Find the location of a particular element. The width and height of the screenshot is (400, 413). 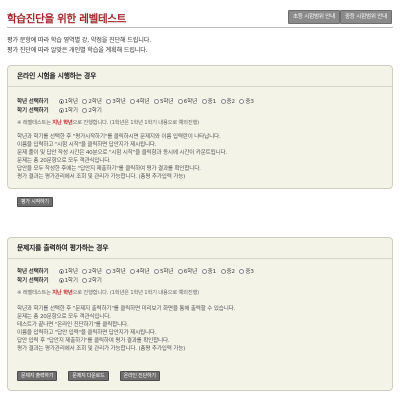

online-grade-option: 5학년 is located at coordinates (163, 102).